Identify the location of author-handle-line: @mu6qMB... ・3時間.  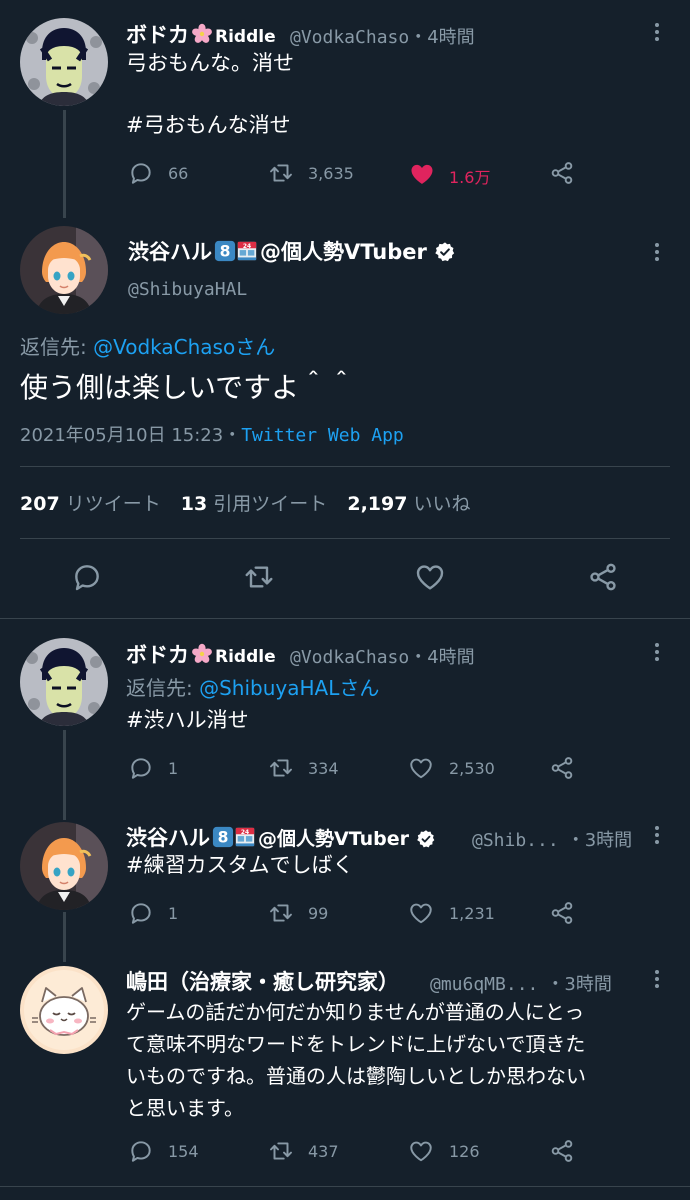
(521, 983).